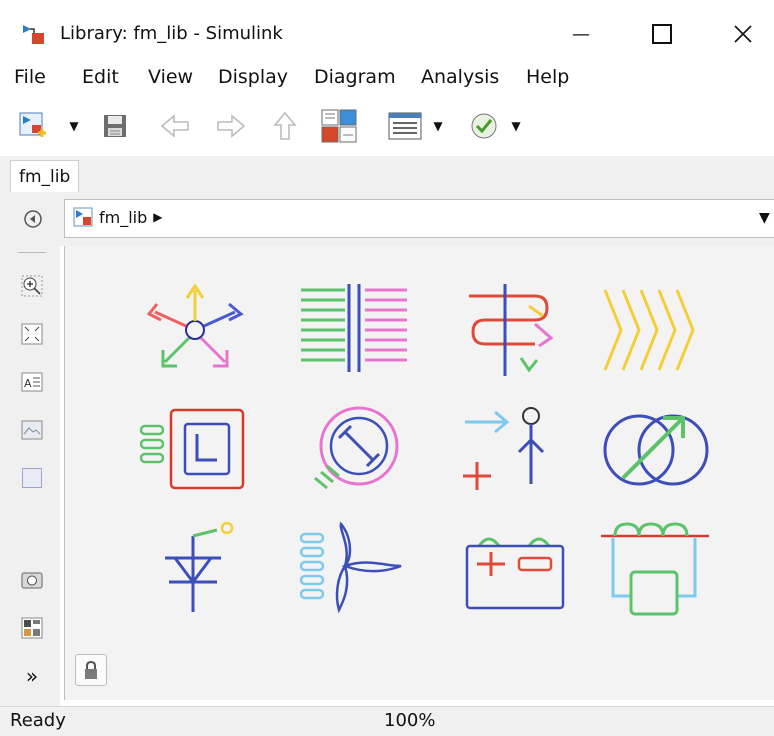  Describe the element at coordinates (195, 571) in the screenshot. I see `tower-icon` at that location.